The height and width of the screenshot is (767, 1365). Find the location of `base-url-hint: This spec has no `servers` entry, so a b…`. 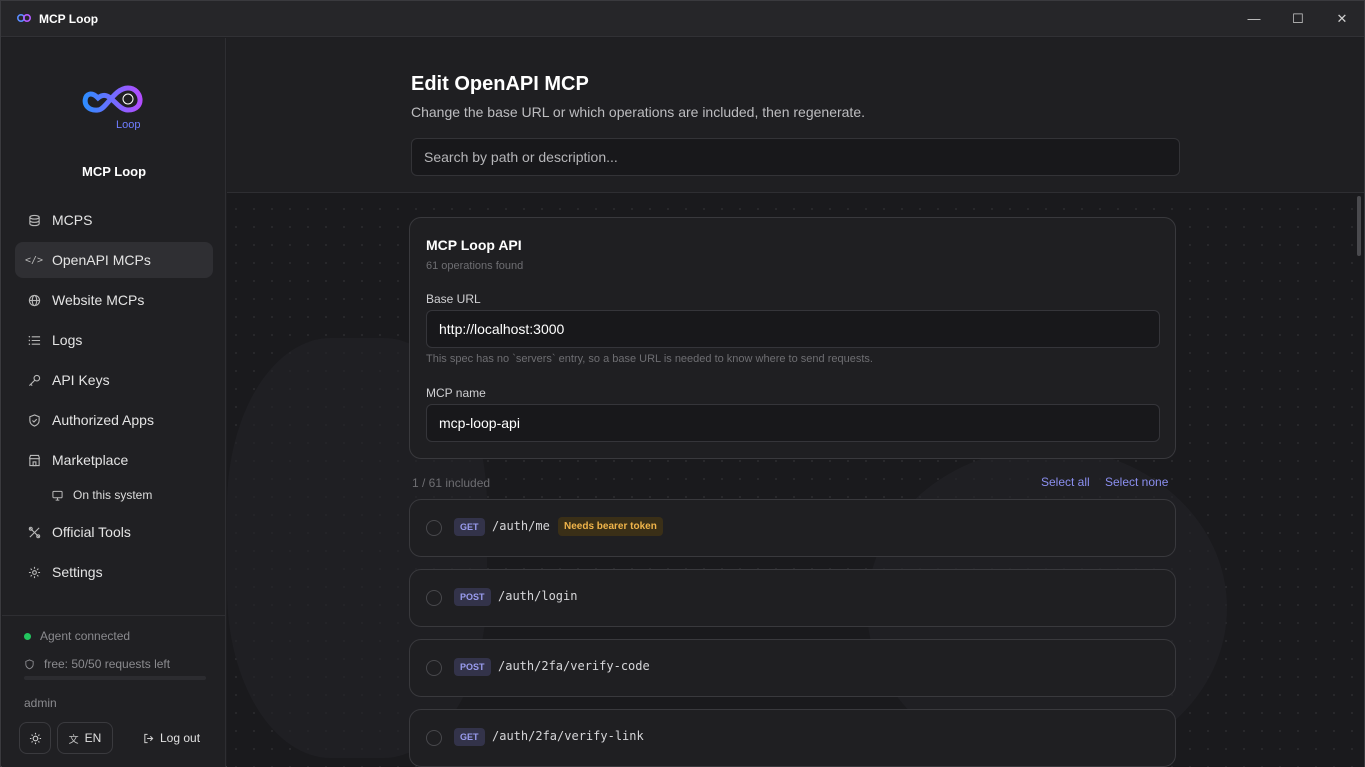

base-url-hint: This spec has no `servers` entry, so a b… is located at coordinates (649, 359).